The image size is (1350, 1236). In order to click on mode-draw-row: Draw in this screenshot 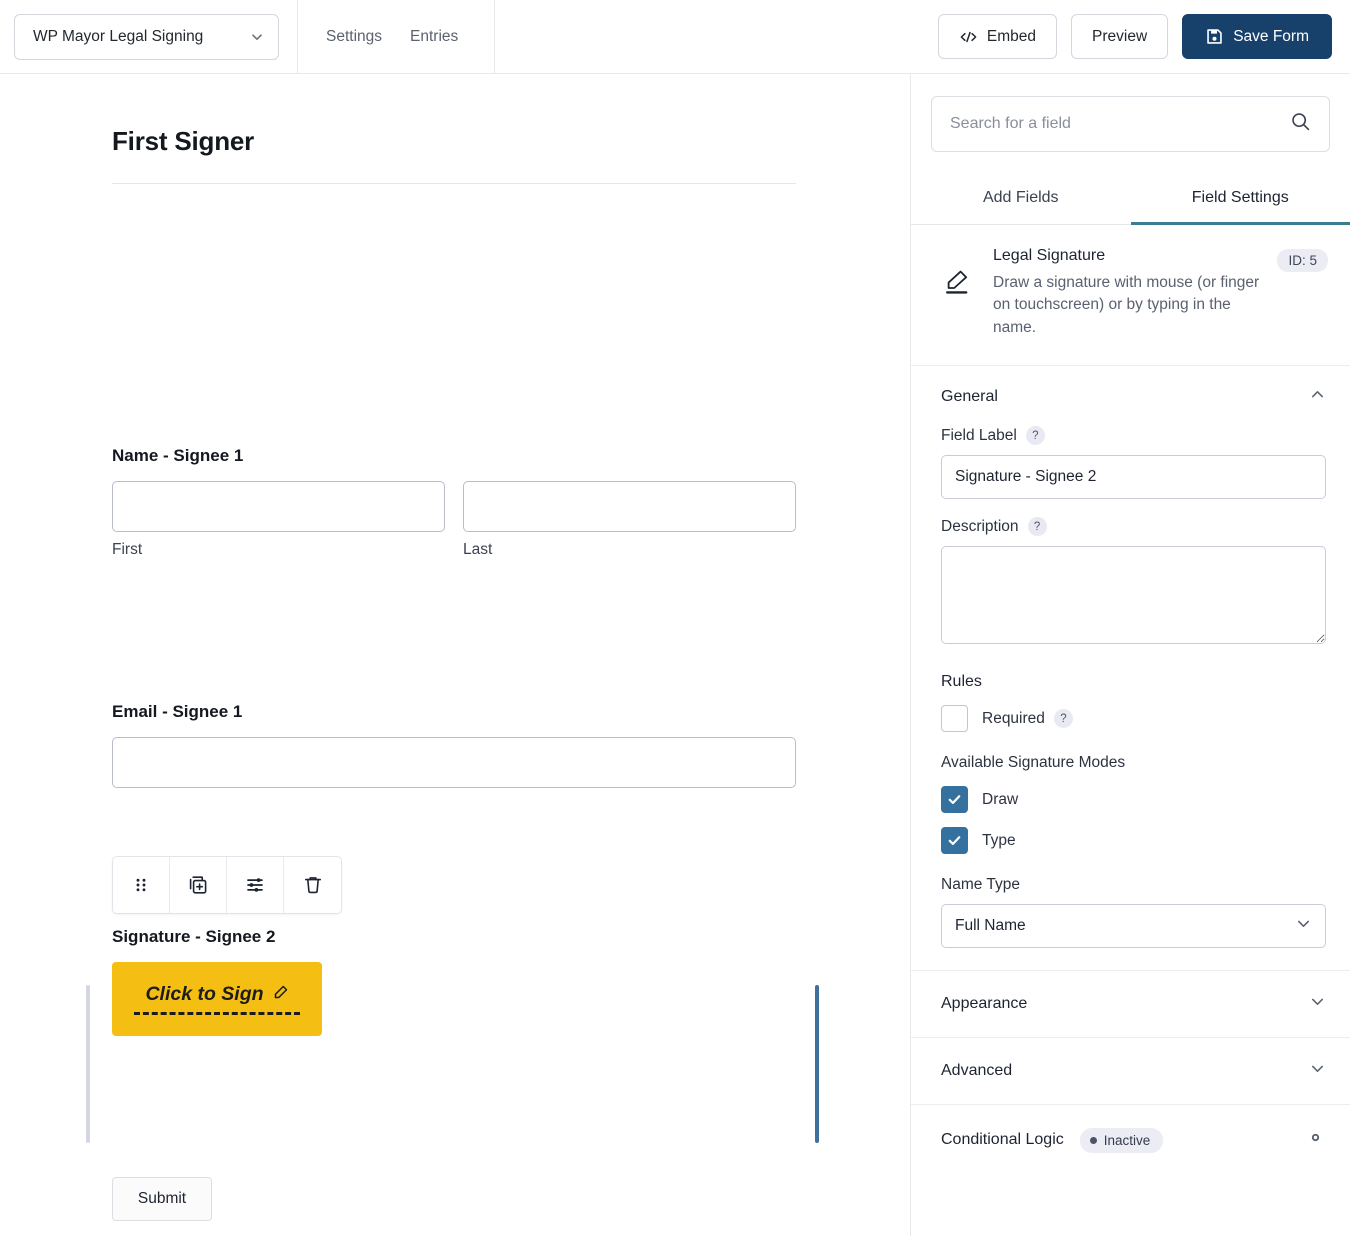, I will do `click(1133, 800)`.